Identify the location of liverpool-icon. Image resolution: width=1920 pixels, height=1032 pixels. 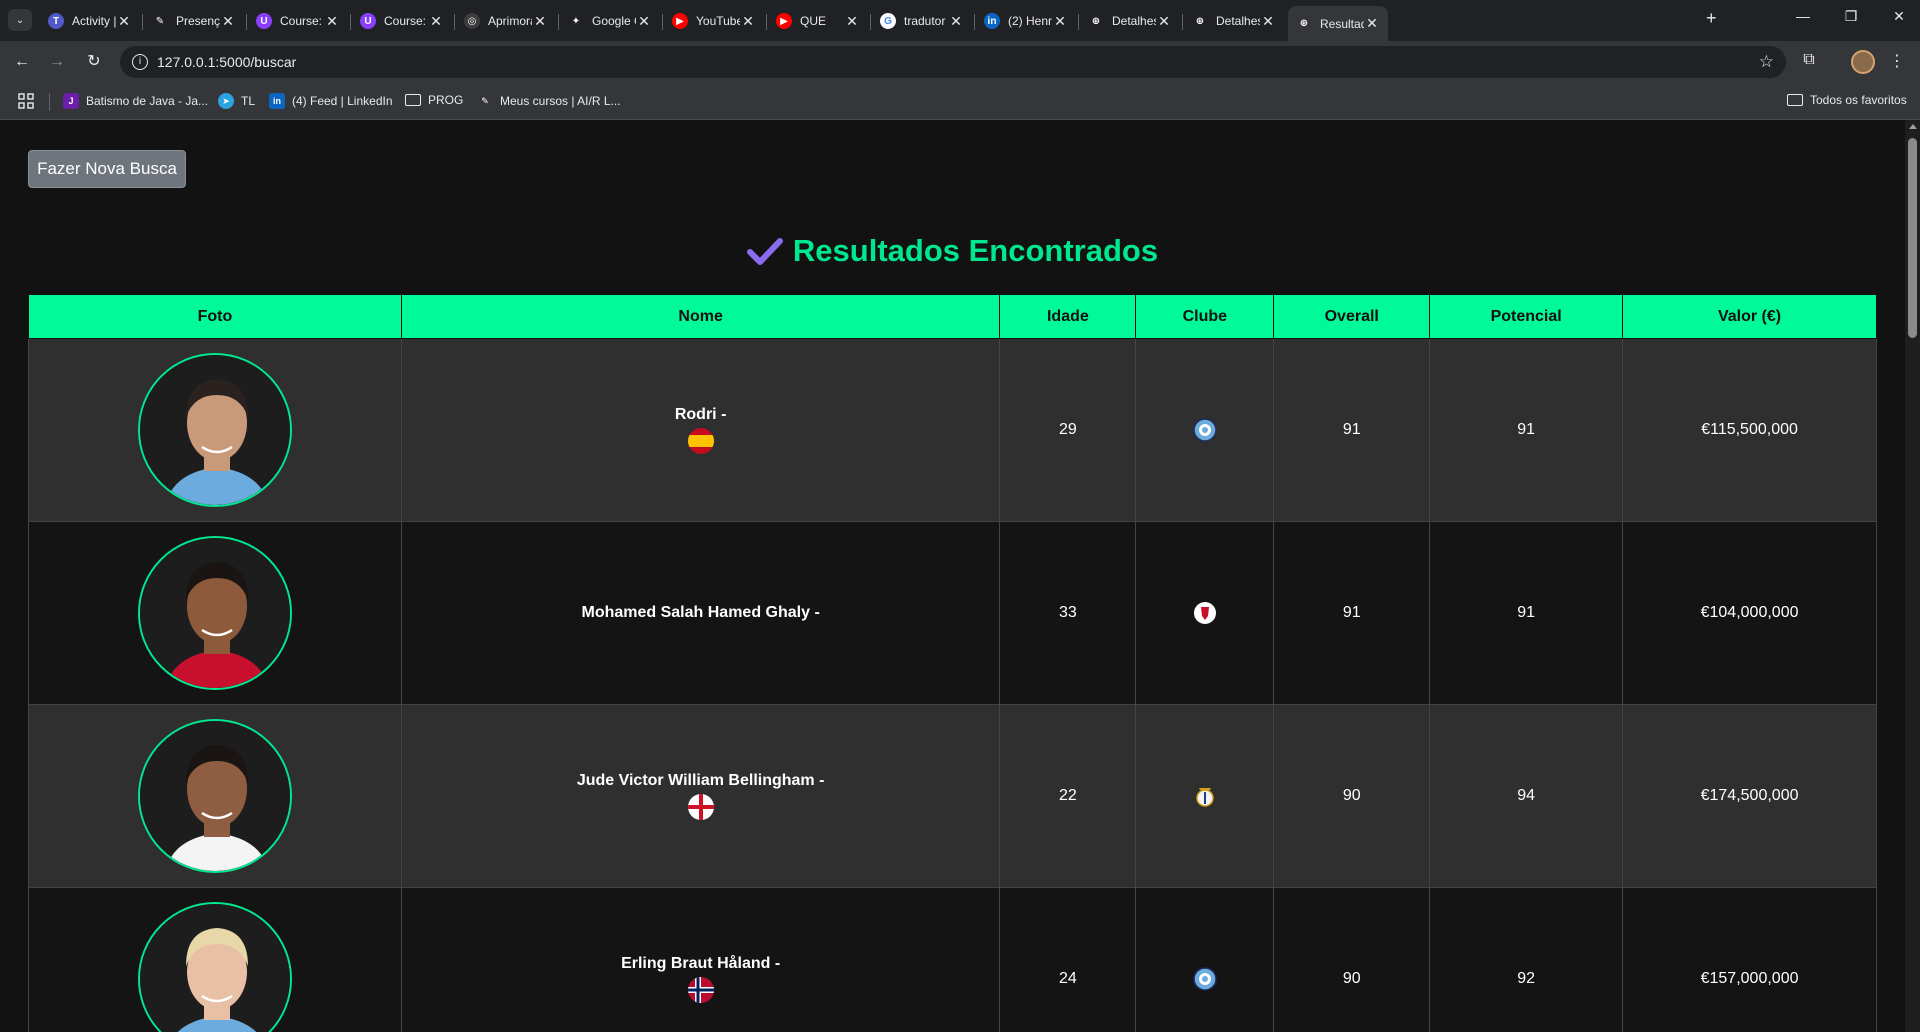
(1205, 613).